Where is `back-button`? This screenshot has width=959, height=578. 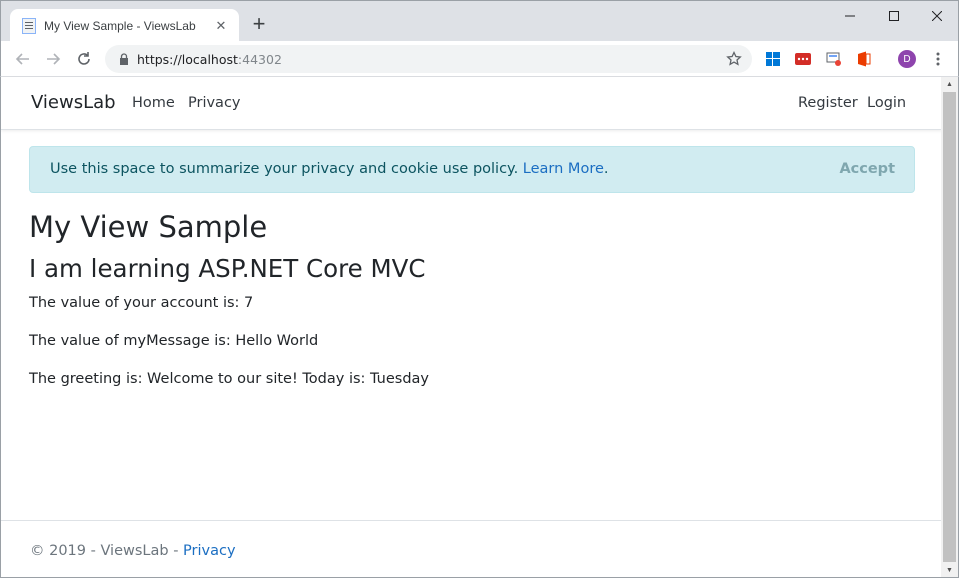 back-button is located at coordinates (23, 59).